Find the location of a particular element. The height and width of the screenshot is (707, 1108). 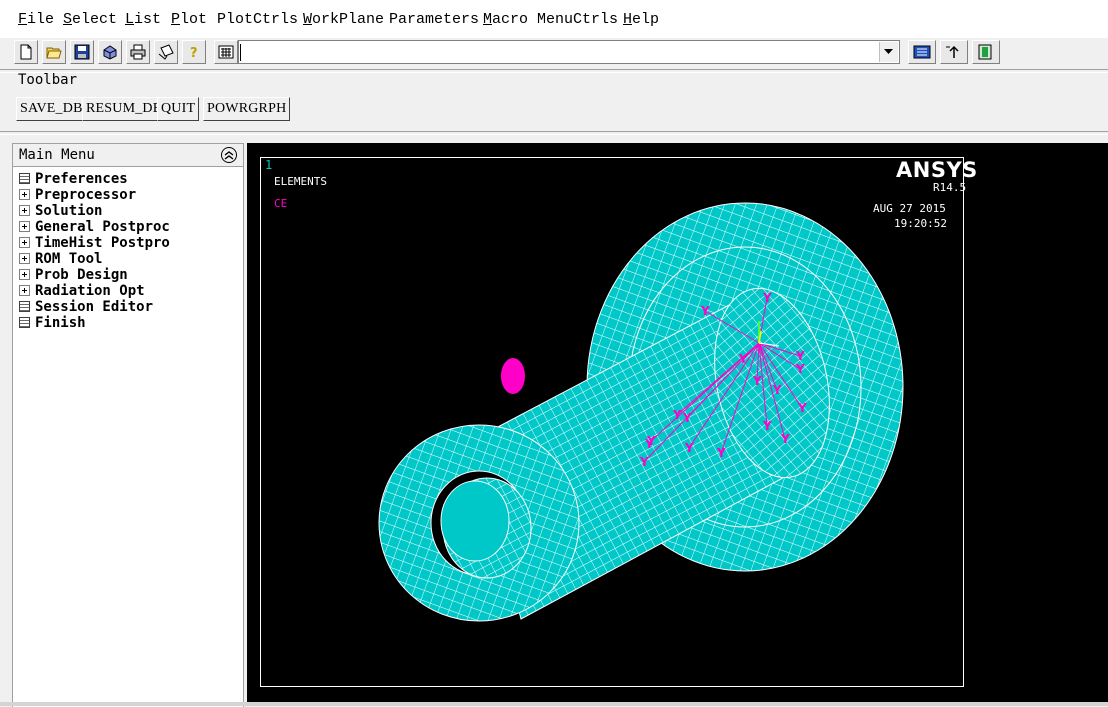

menu-select: Select is located at coordinates (90, 19).